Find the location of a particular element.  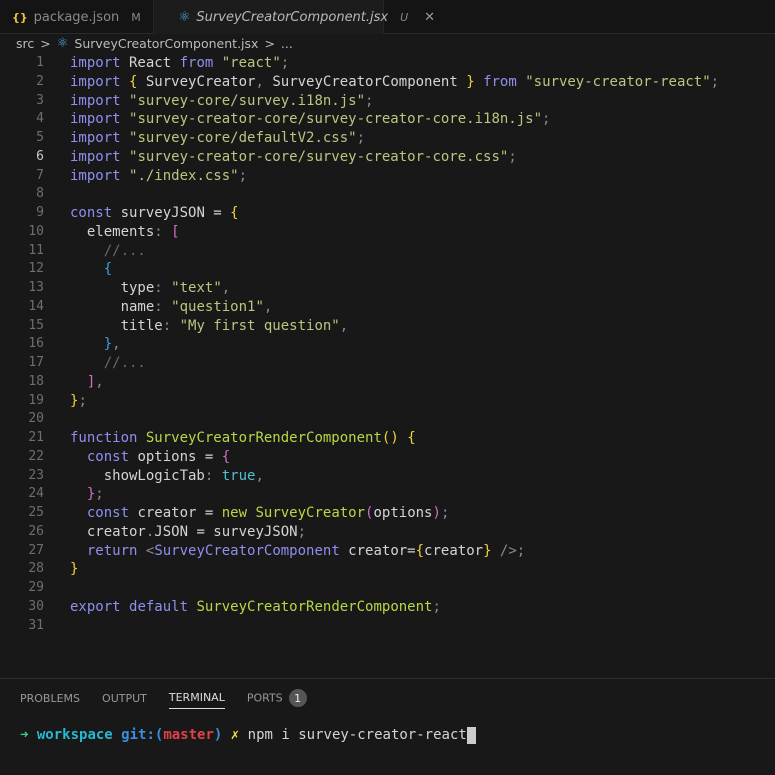

line-number: 2 is located at coordinates (40, 81).